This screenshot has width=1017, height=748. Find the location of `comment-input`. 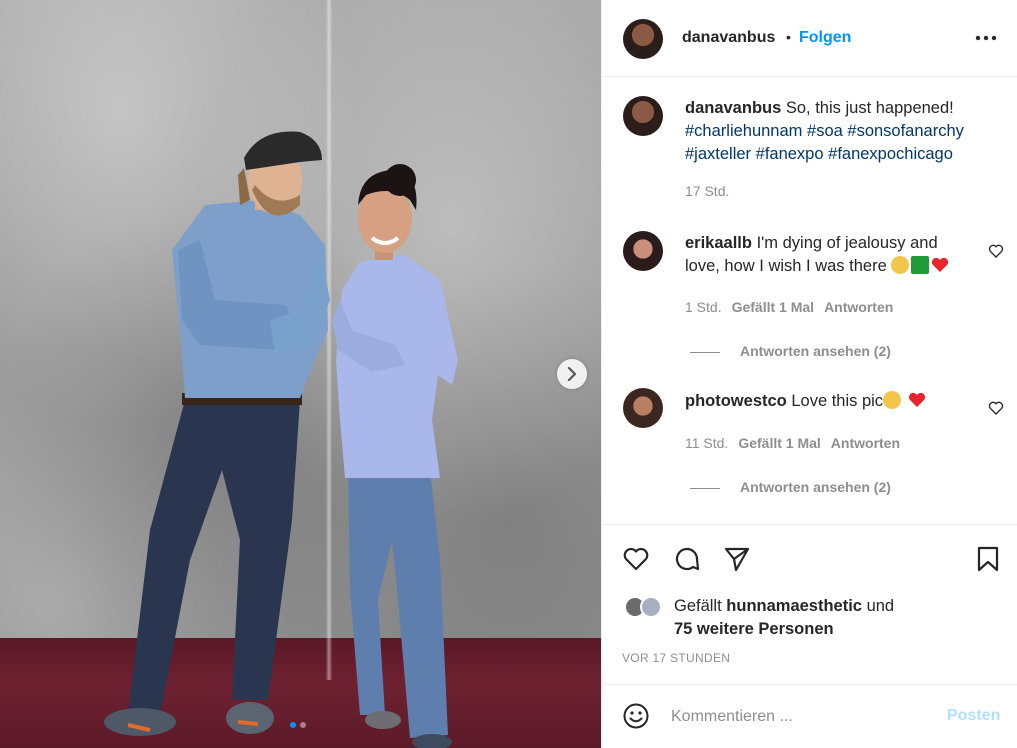

comment-input is located at coordinates (796, 717).